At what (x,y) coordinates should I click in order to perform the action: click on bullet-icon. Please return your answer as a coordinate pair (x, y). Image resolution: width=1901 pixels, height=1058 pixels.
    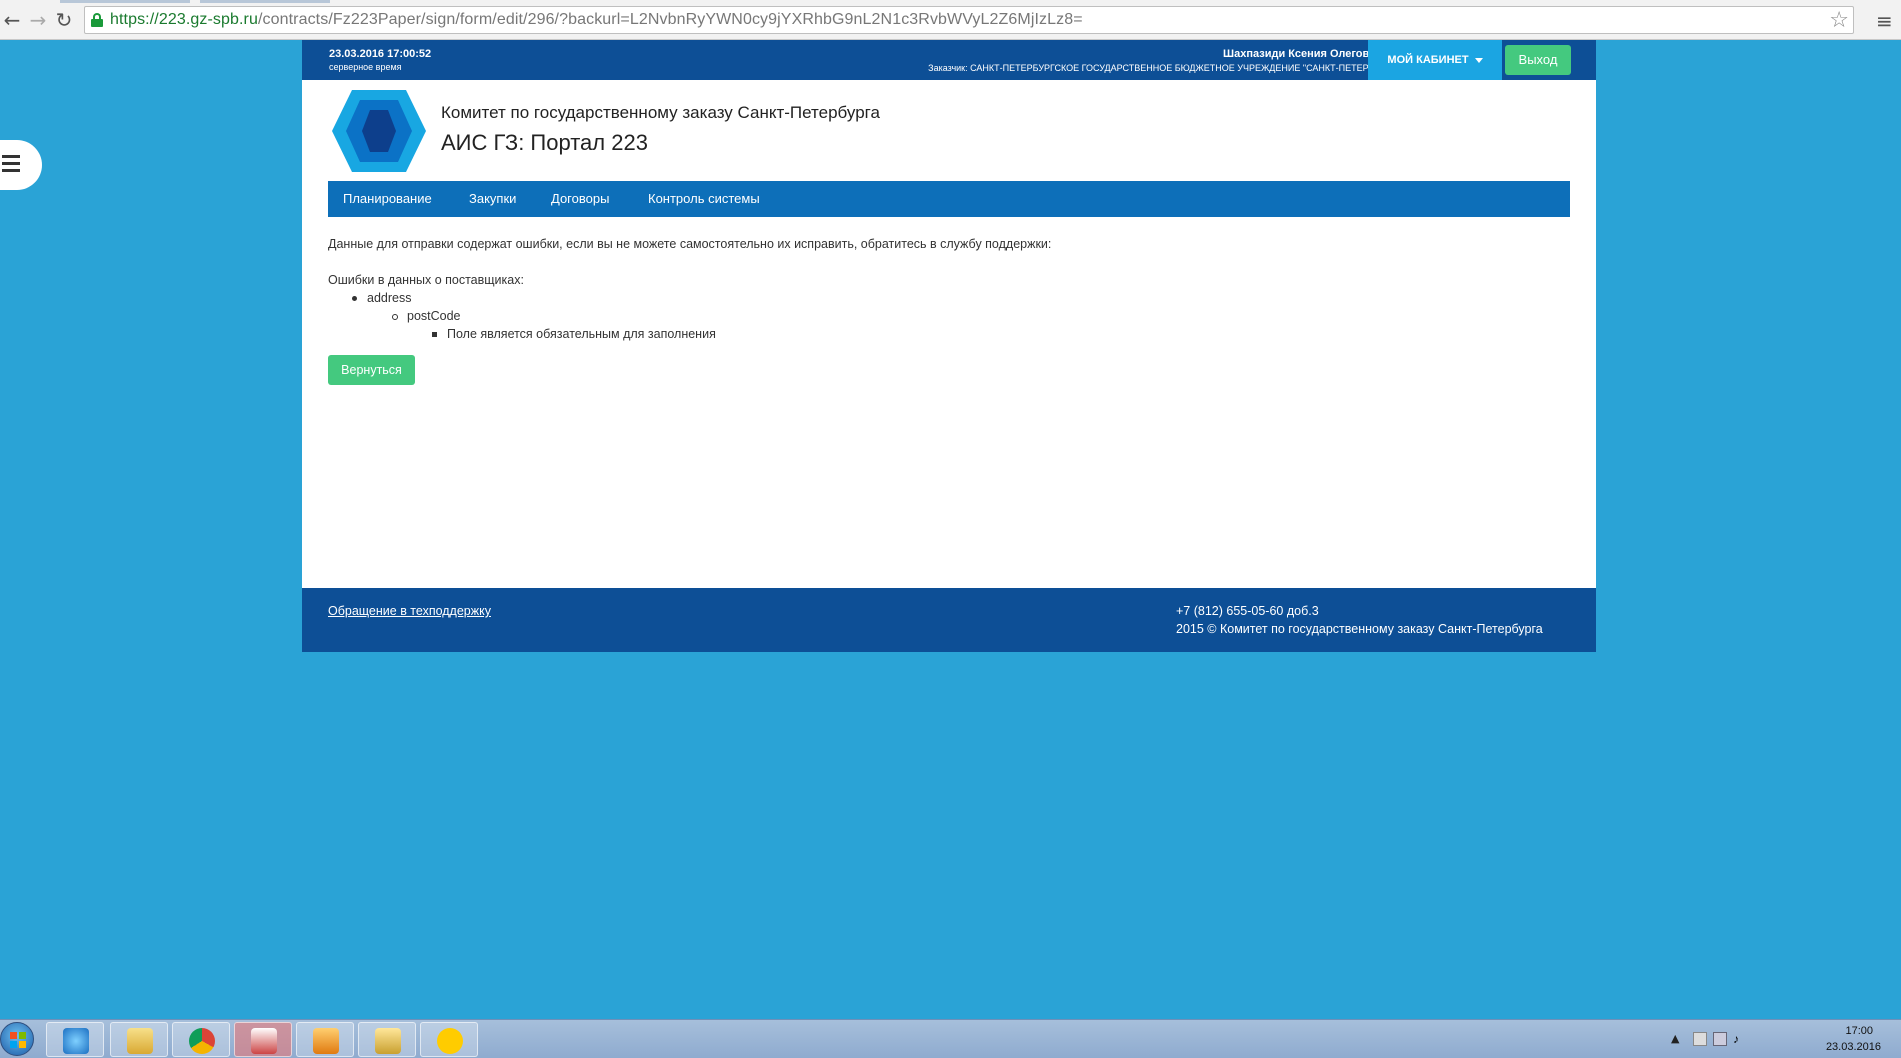
    Looking at the image, I should click on (354, 299).